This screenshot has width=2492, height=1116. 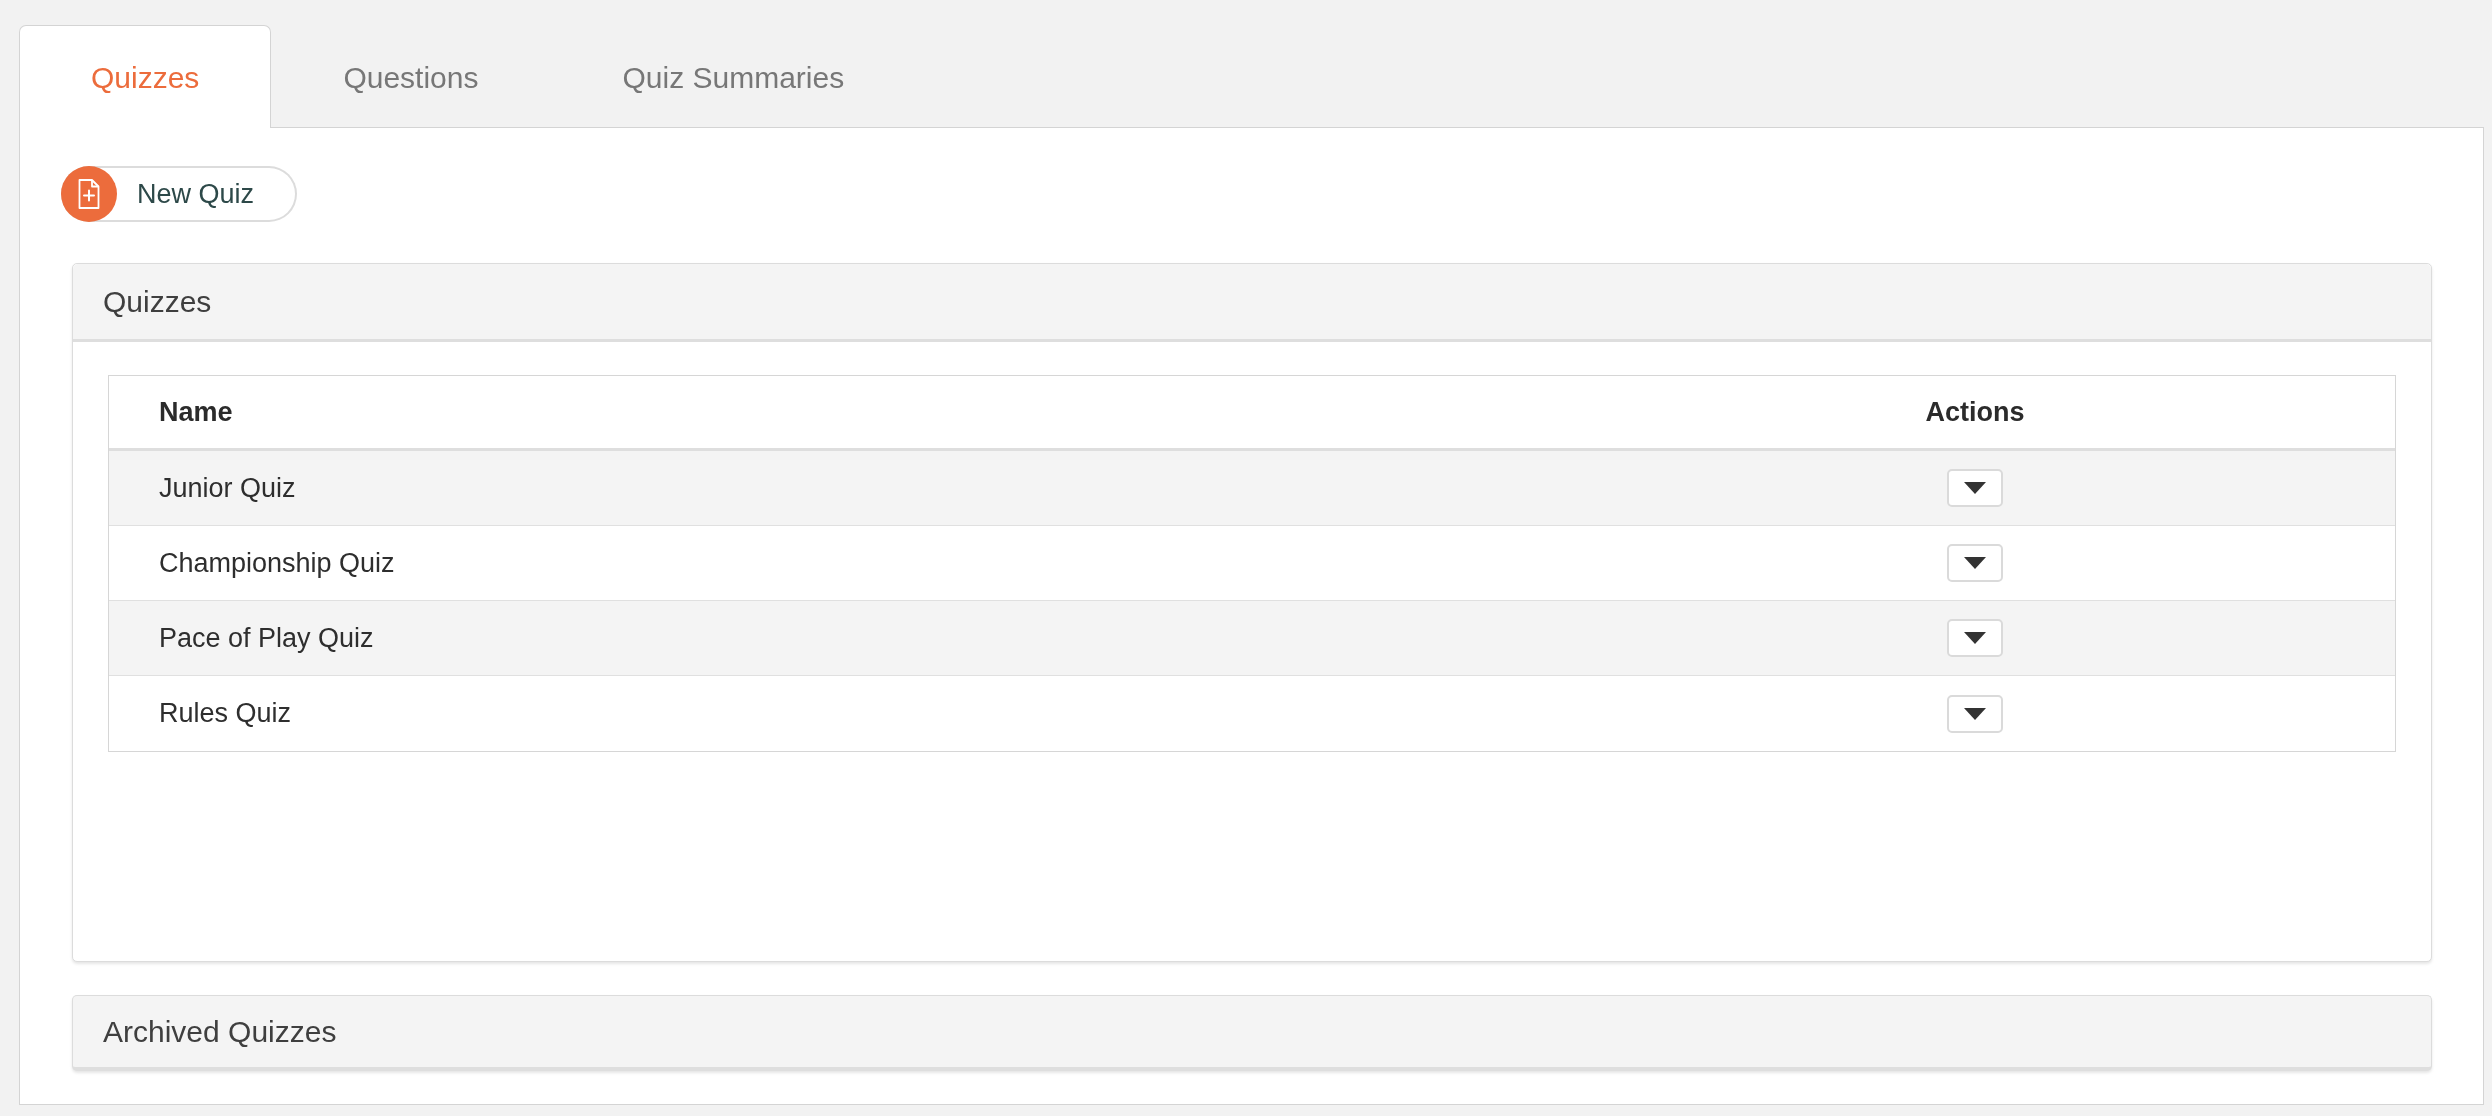 What do you see at coordinates (1975, 412) in the screenshot?
I see `column-header: Actions` at bounding box center [1975, 412].